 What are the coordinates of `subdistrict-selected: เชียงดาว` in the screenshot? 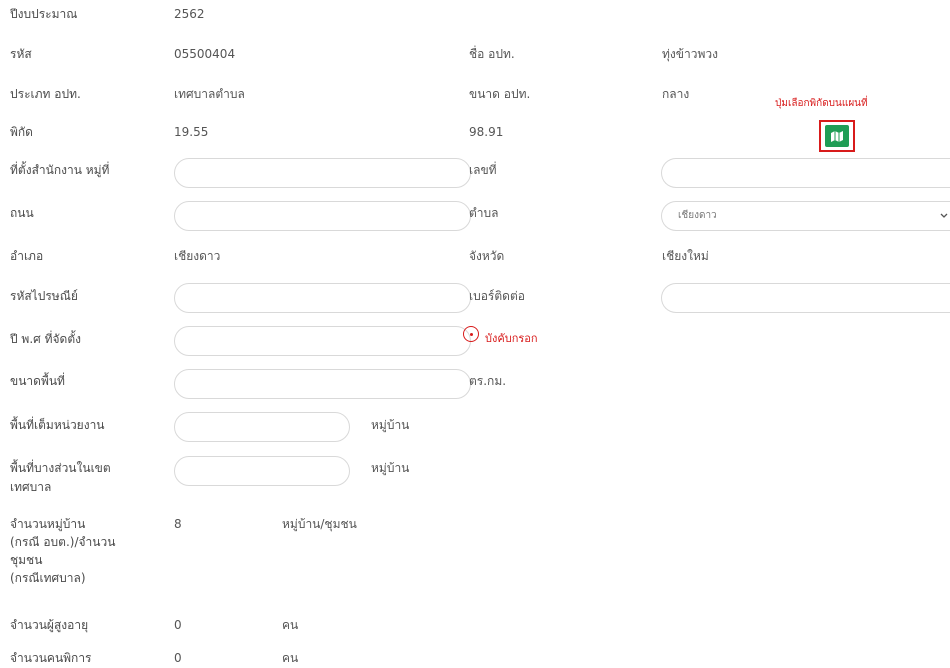 It's located at (697, 215).